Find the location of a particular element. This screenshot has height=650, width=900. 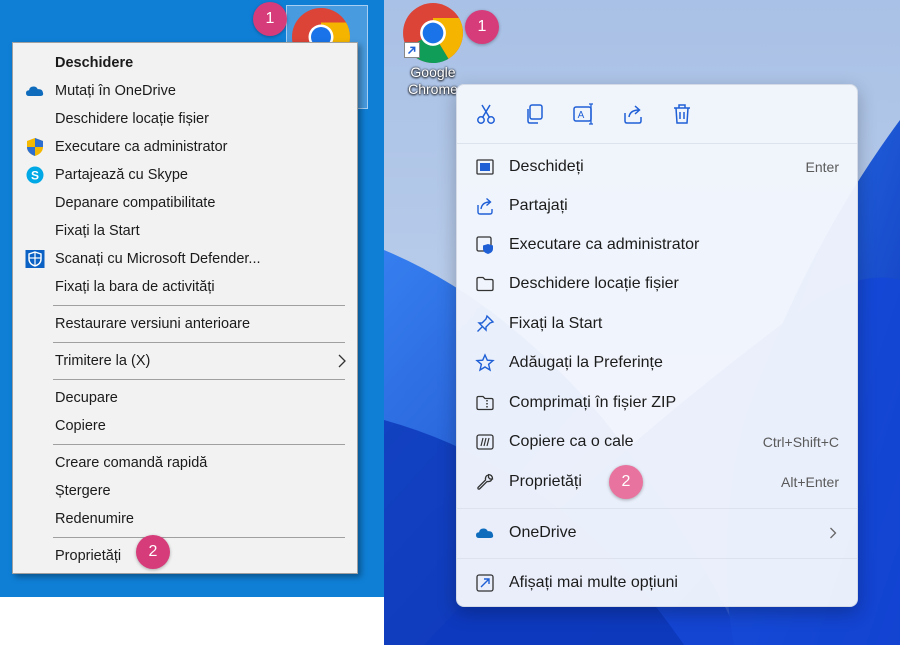

wrench-icon is located at coordinates (485, 481).